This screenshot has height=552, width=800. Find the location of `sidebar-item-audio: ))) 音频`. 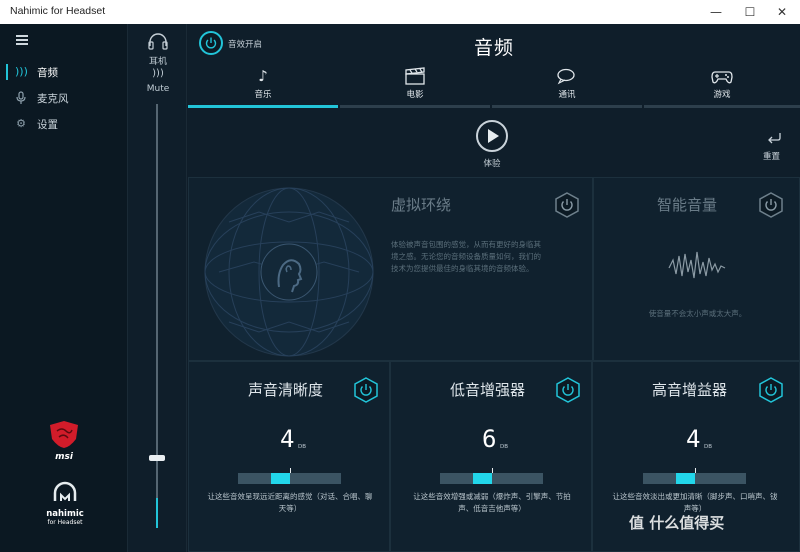

sidebar-item-audio: ))) 音频 is located at coordinates (63, 72).